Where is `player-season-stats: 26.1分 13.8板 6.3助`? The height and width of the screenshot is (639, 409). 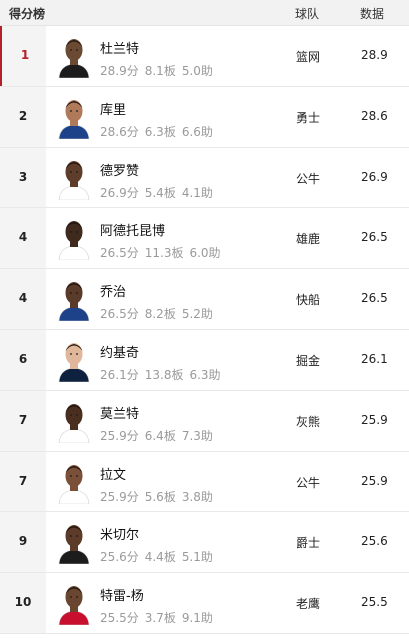 player-season-stats: 26.1分 13.8板 6.3助 is located at coordinates (160, 374).